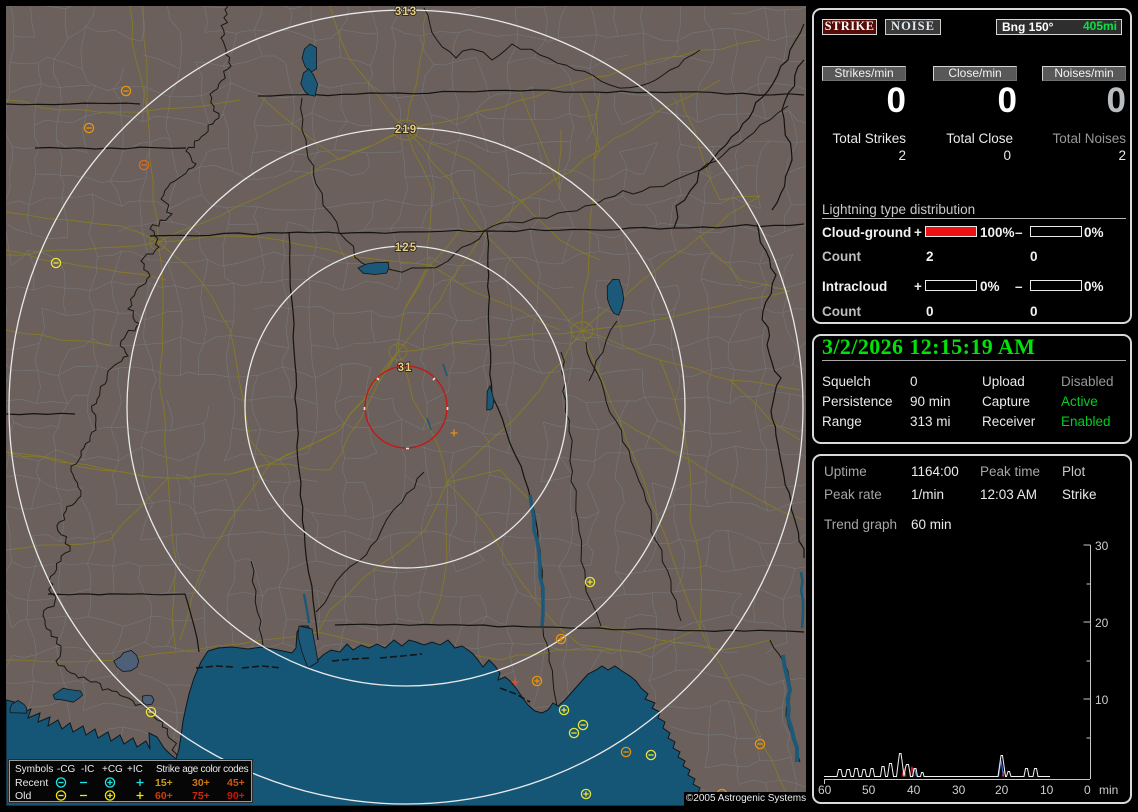 This screenshot has width=1138, height=812. What do you see at coordinates (825, 790) in the screenshot?
I see `svg-text: 60` at bounding box center [825, 790].